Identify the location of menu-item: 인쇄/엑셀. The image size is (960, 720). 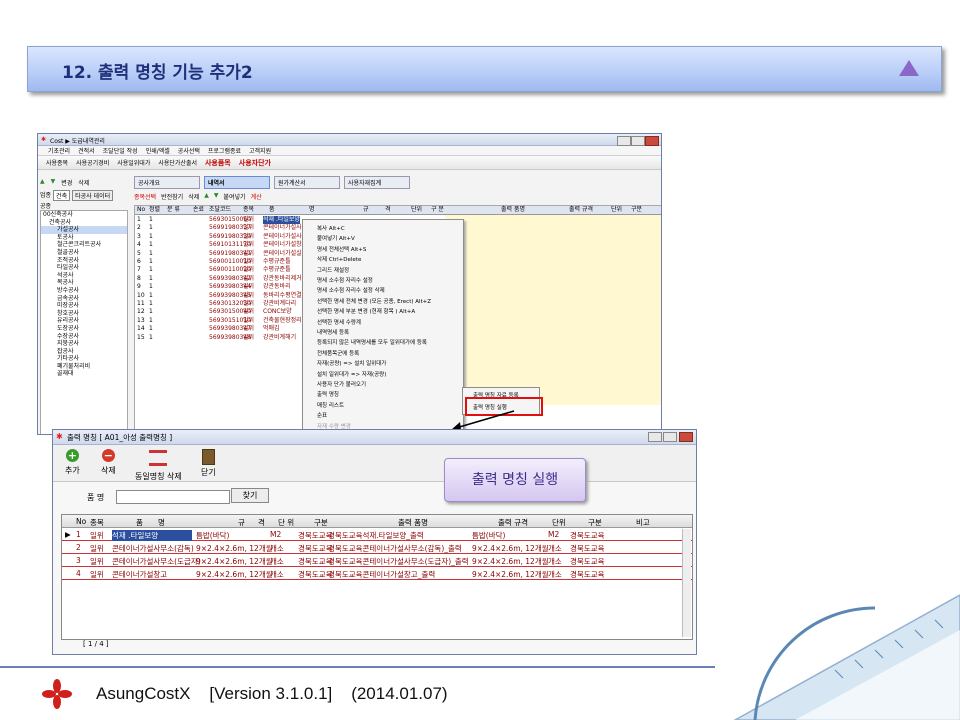
(158, 150).